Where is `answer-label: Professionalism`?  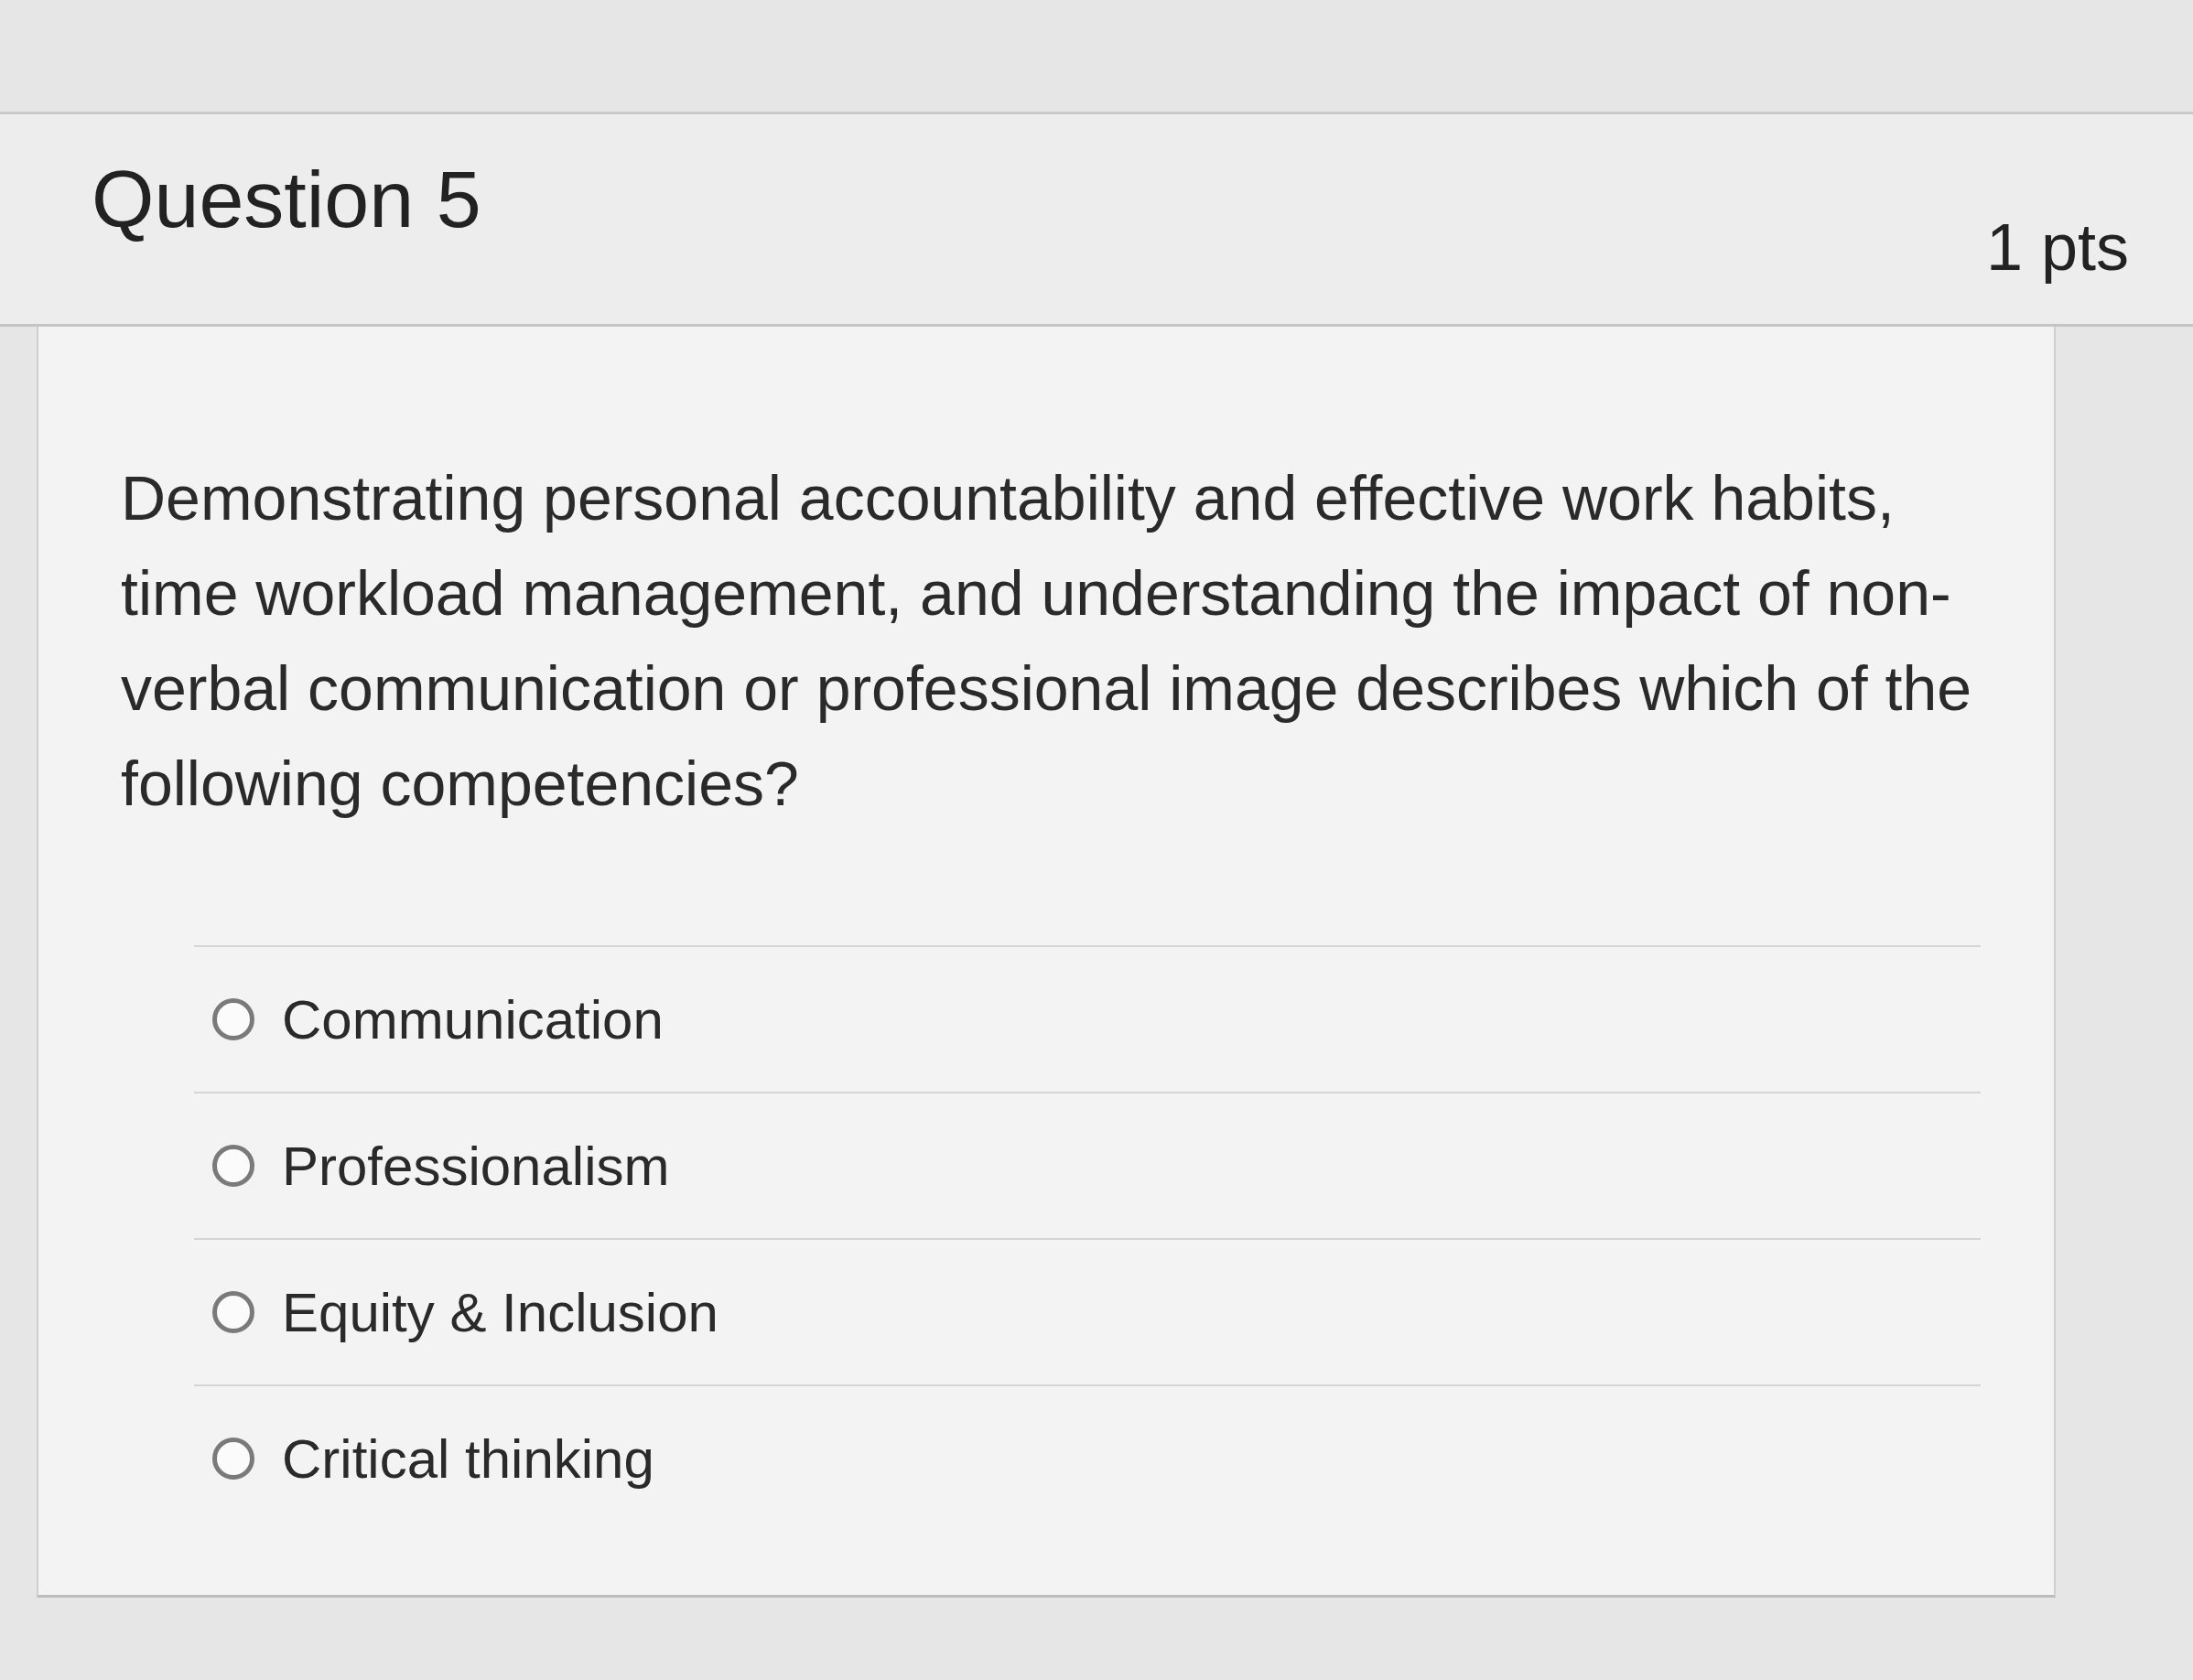
answer-label: Professionalism is located at coordinates (476, 1166).